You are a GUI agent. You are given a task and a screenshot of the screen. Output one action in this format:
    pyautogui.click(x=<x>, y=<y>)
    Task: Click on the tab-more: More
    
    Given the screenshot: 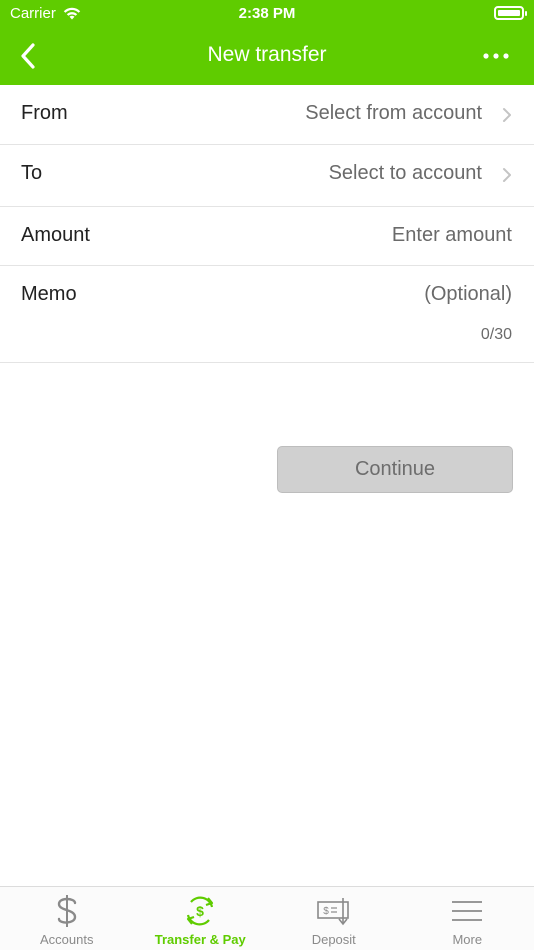 What is the action you would take?
    pyautogui.click(x=467, y=918)
    